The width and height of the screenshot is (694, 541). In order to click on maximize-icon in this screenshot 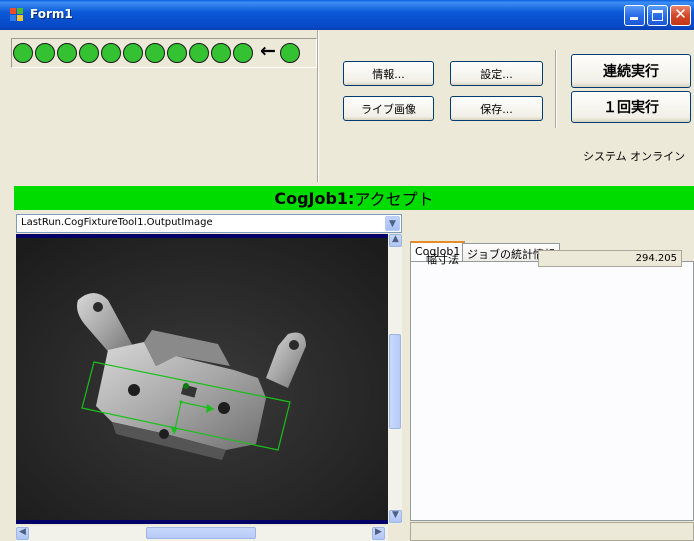, I will do `click(657, 15)`.